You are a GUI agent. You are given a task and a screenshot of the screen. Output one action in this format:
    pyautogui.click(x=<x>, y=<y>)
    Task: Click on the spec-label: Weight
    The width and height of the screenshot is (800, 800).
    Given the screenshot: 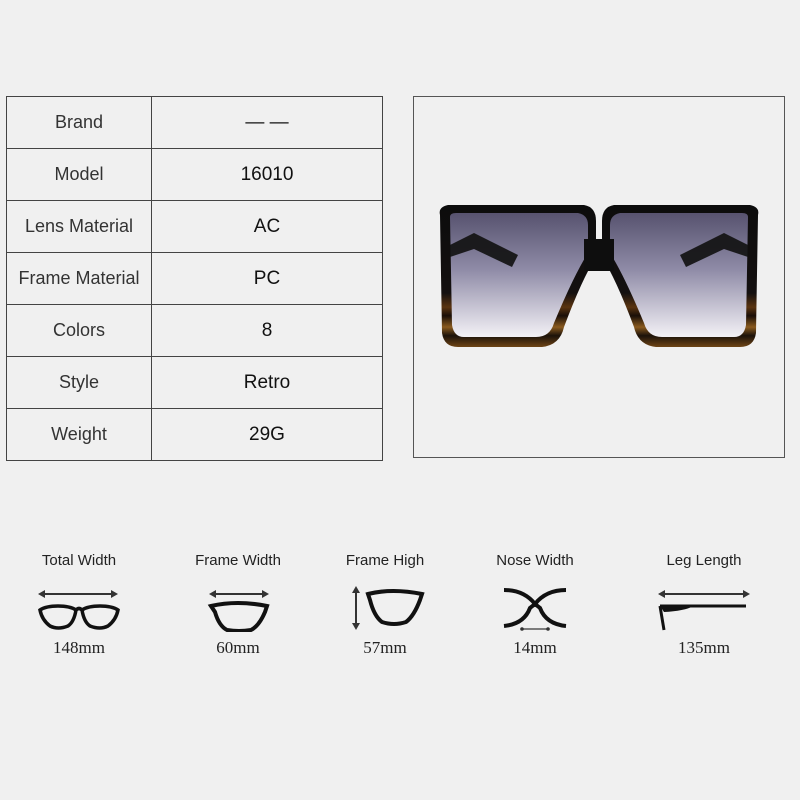 What is the action you would take?
    pyautogui.click(x=79, y=434)
    